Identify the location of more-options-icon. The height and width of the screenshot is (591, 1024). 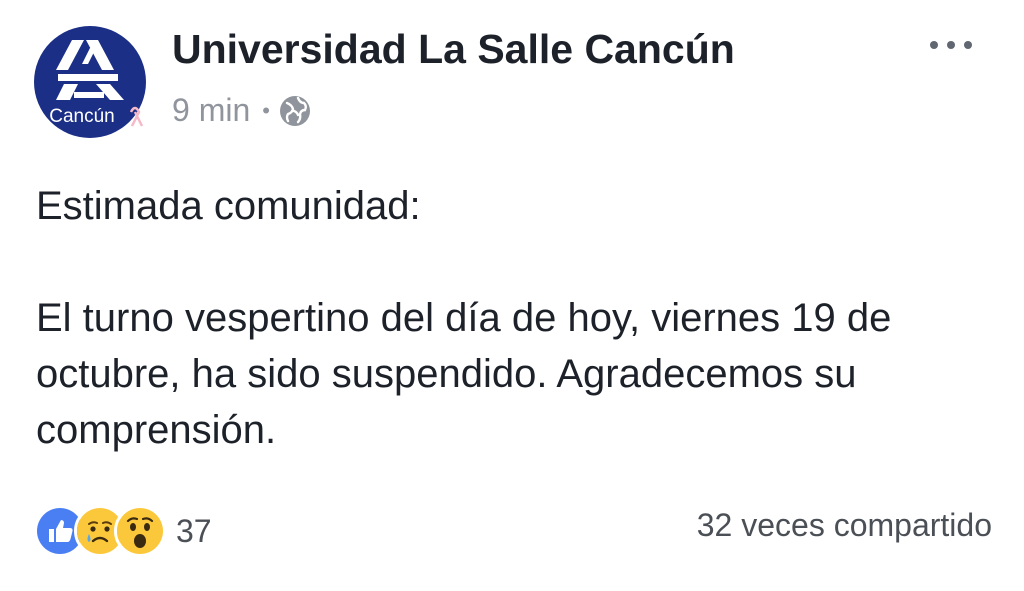
(951, 45).